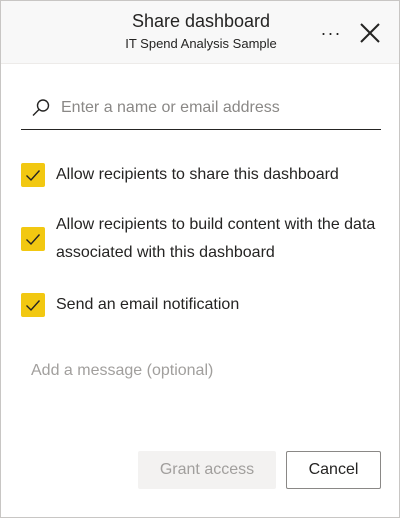  I want to click on more-options-button: ···, so click(331, 33).